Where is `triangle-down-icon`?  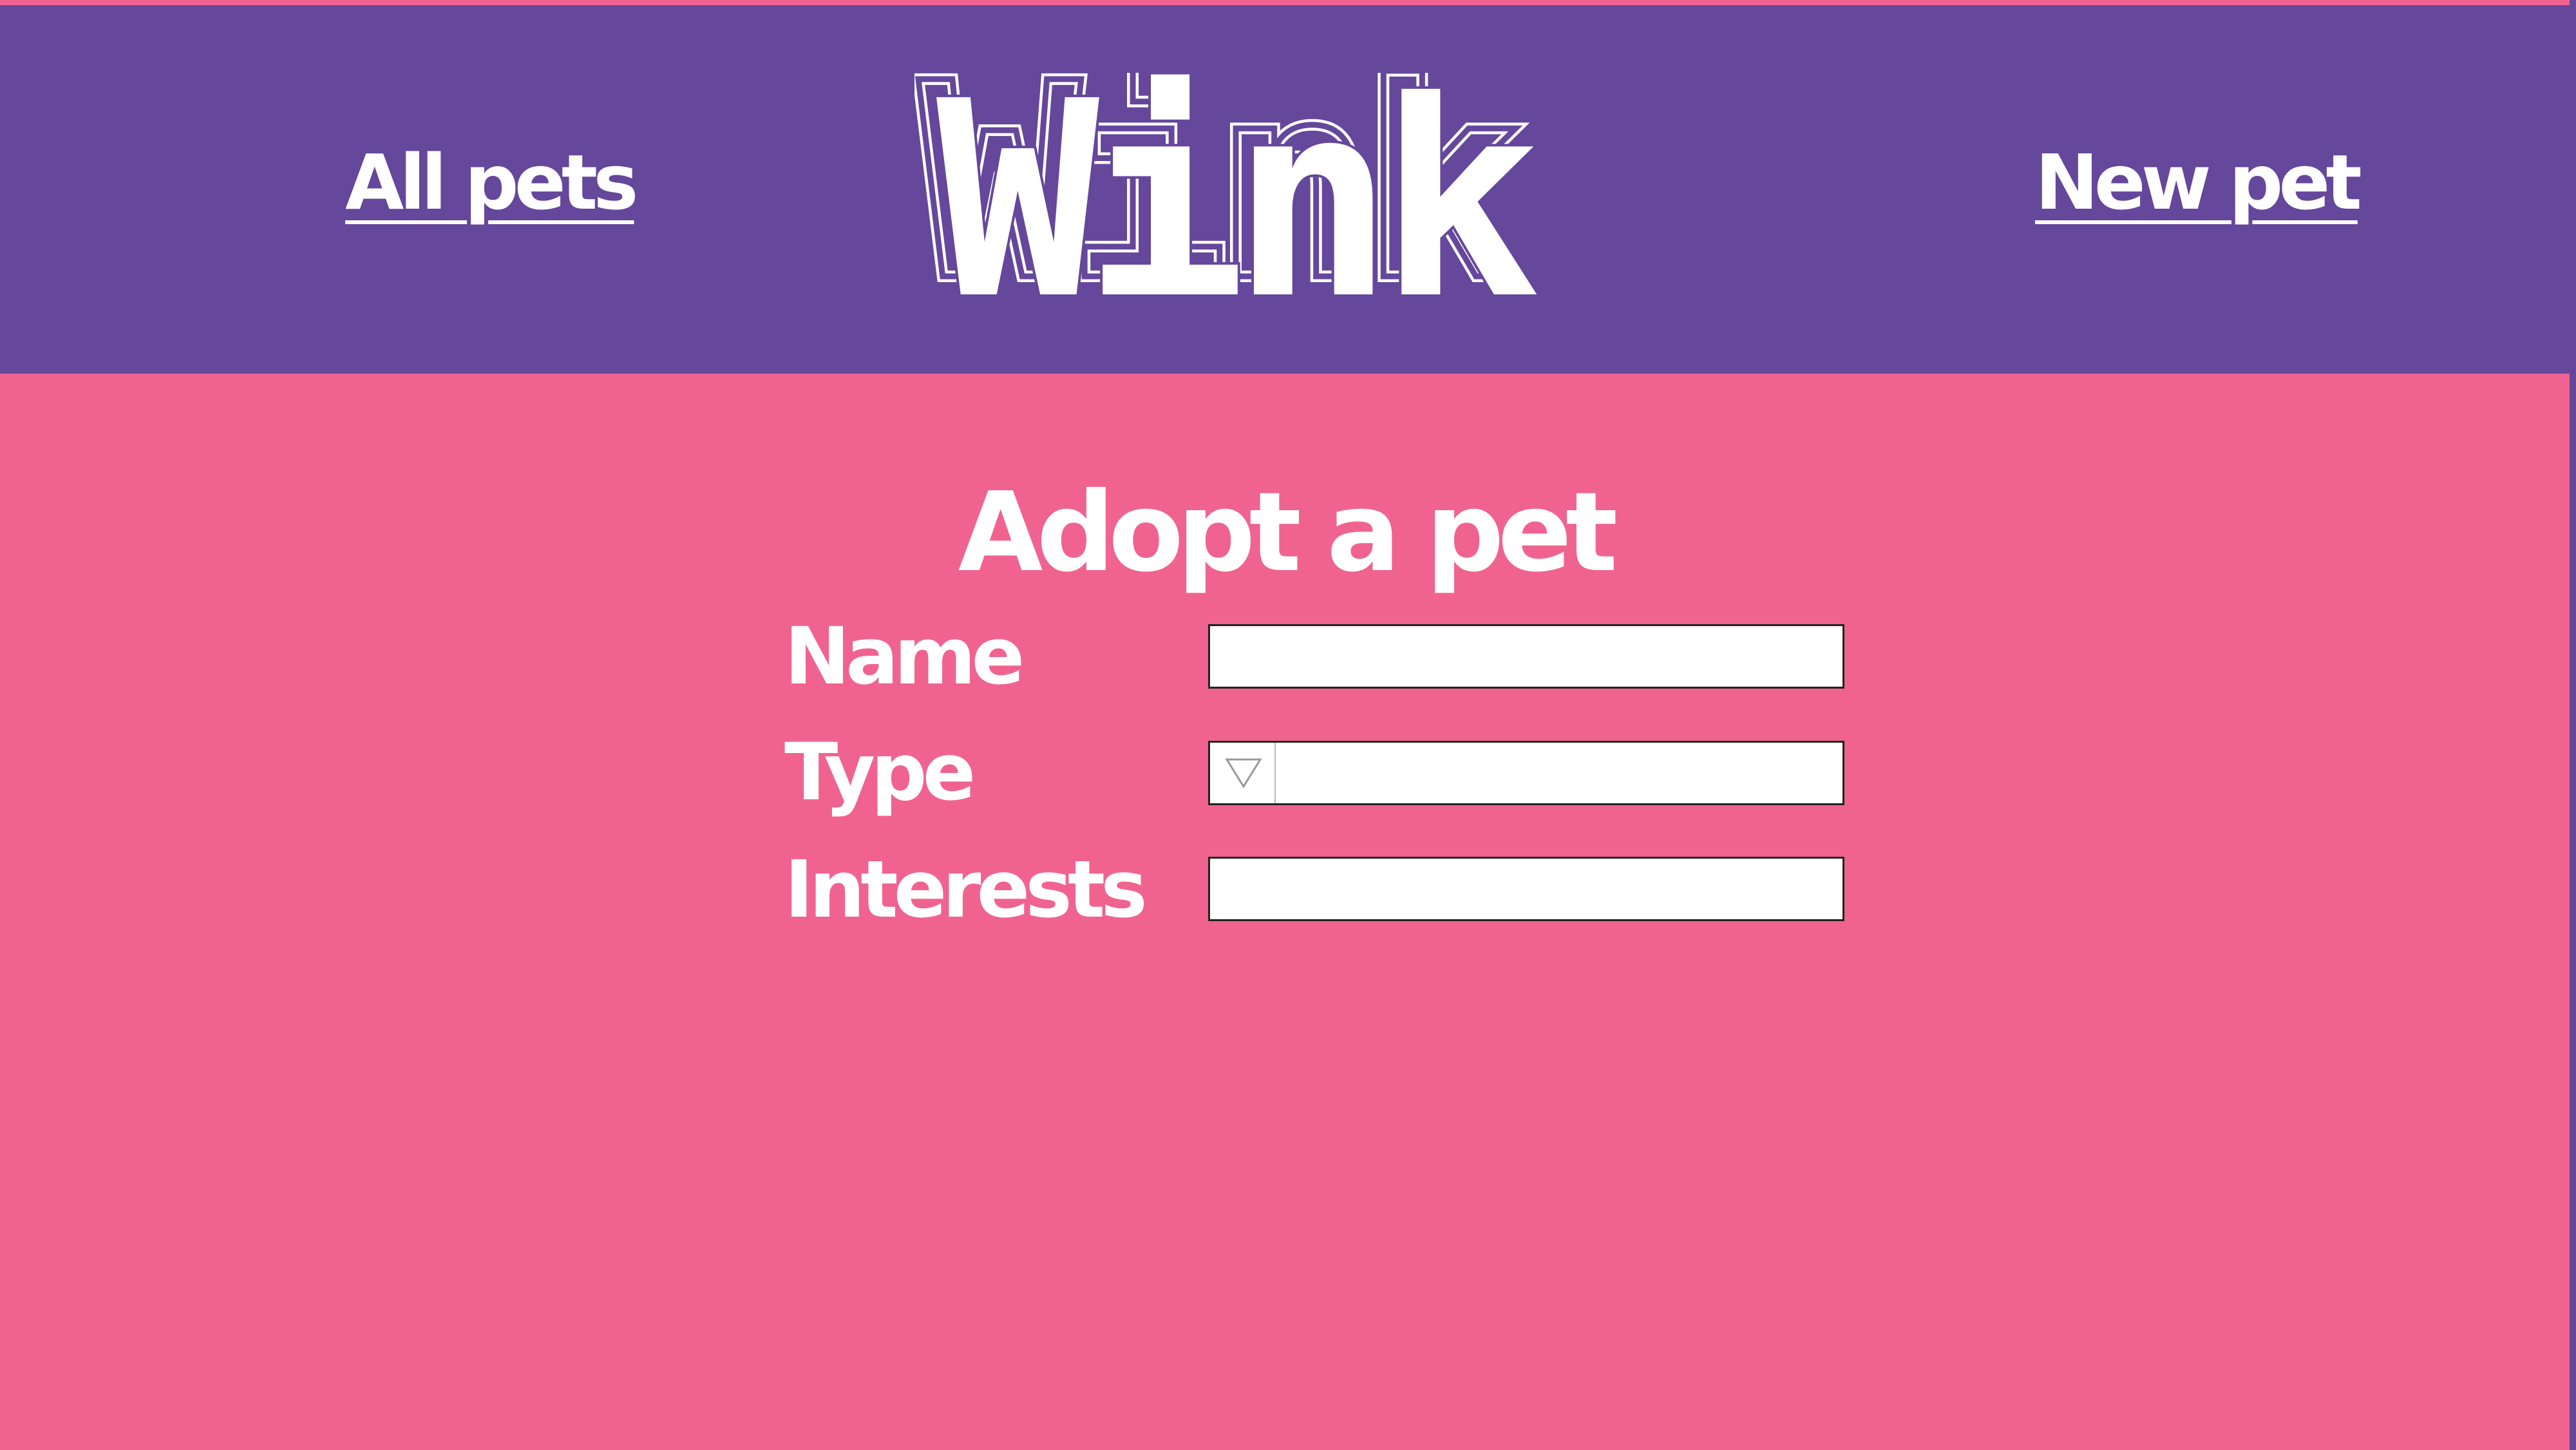 triangle-down-icon is located at coordinates (1243, 773).